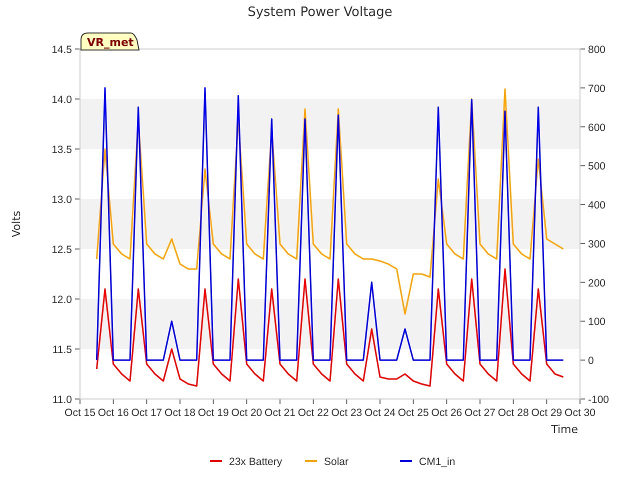 This screenshot has height=480, width=640. I want to click on axis-tick-label: Oct 25, so click(413, 413).